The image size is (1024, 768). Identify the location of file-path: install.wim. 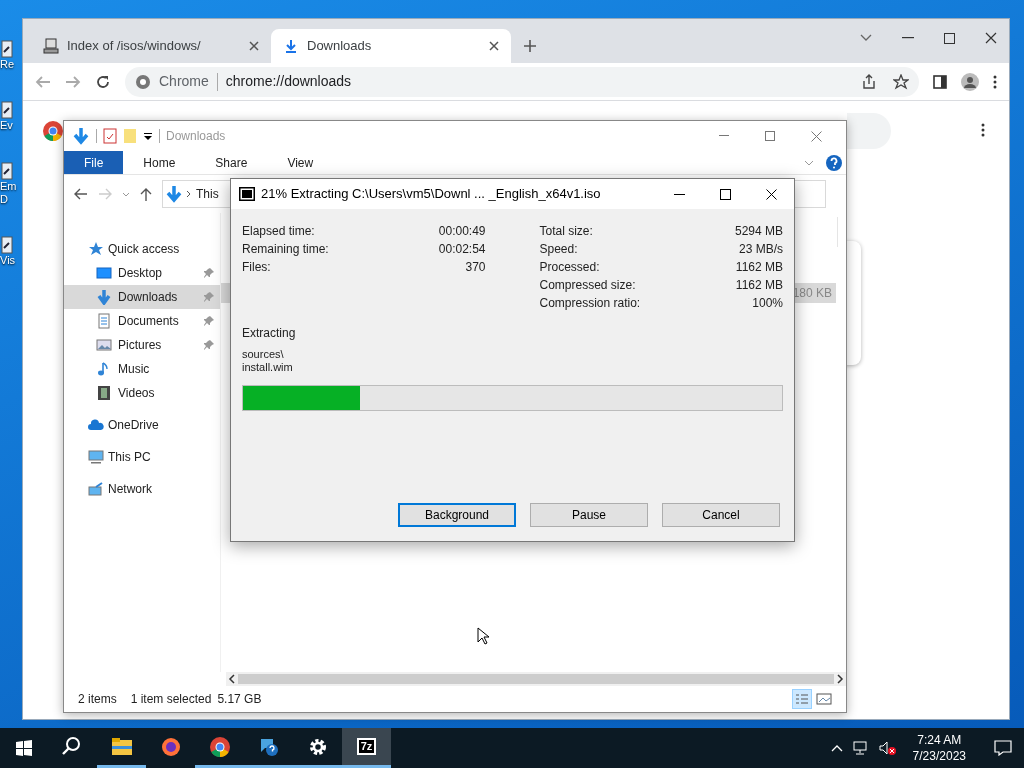
(268, 367).